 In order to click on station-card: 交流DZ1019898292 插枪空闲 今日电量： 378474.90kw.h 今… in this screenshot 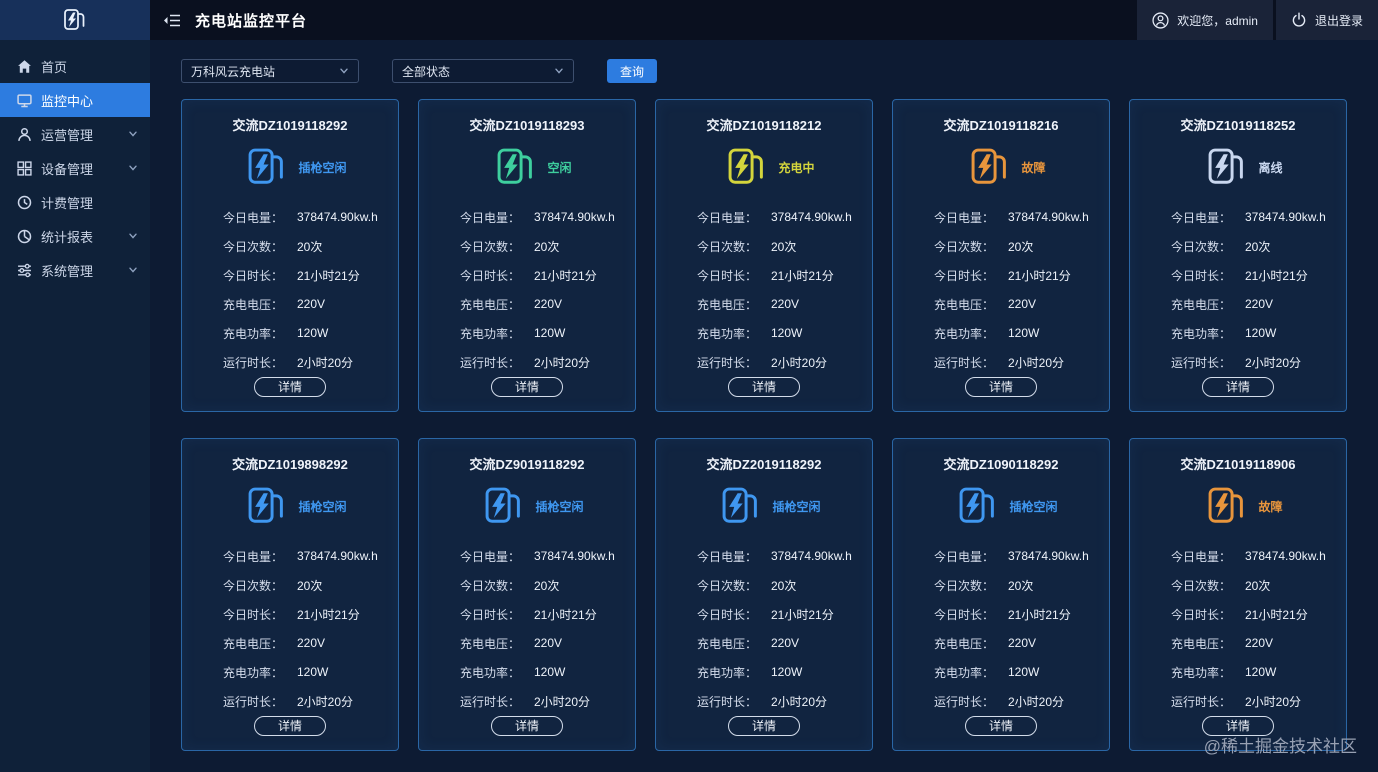, I will do `click(290, 594)`.